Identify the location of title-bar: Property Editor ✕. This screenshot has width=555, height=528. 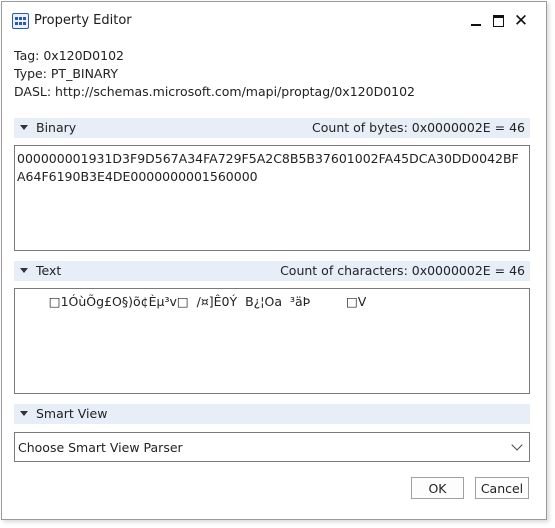
(274, 21).